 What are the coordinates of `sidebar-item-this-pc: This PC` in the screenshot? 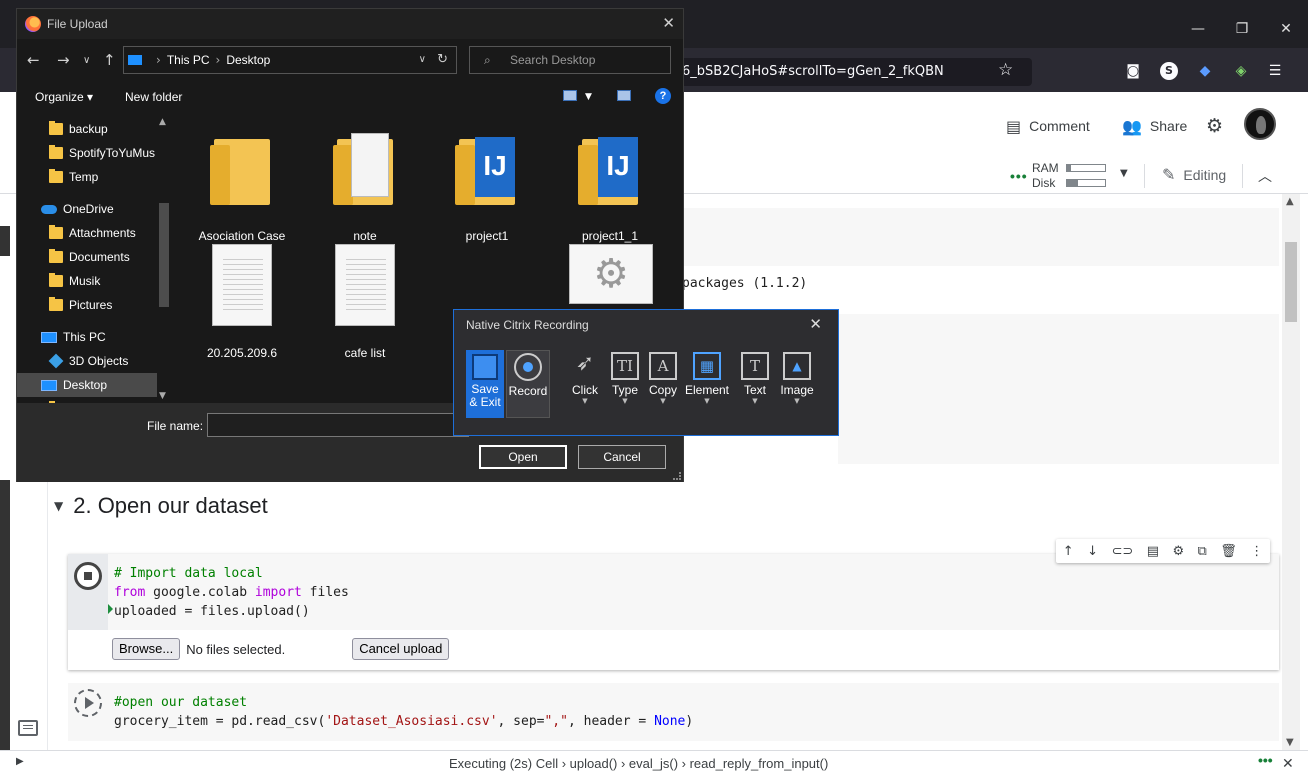 It's located at (87, 337).